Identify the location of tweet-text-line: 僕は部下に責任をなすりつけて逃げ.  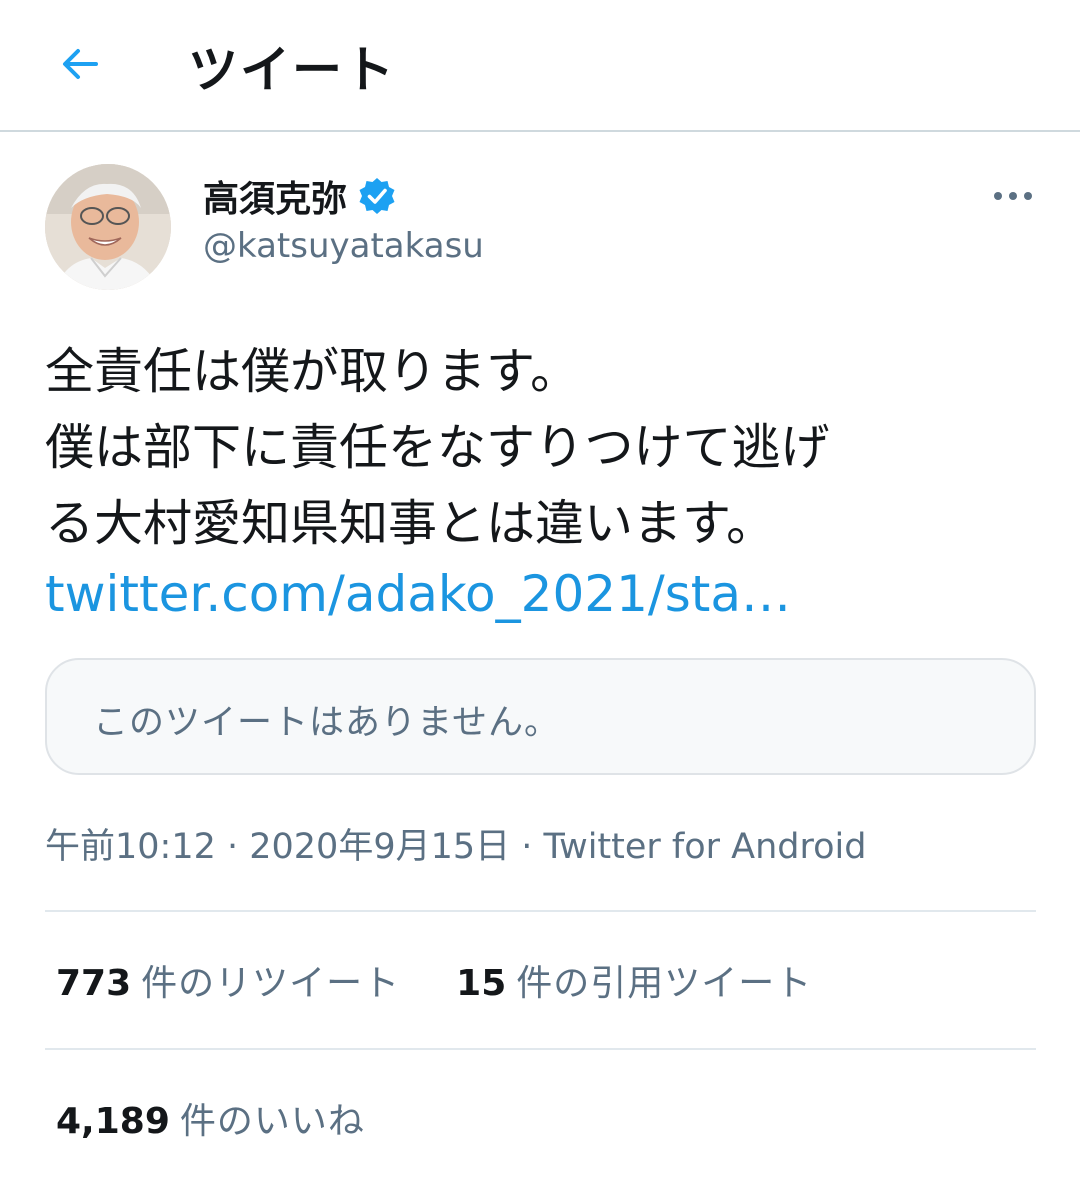
(437, 447).